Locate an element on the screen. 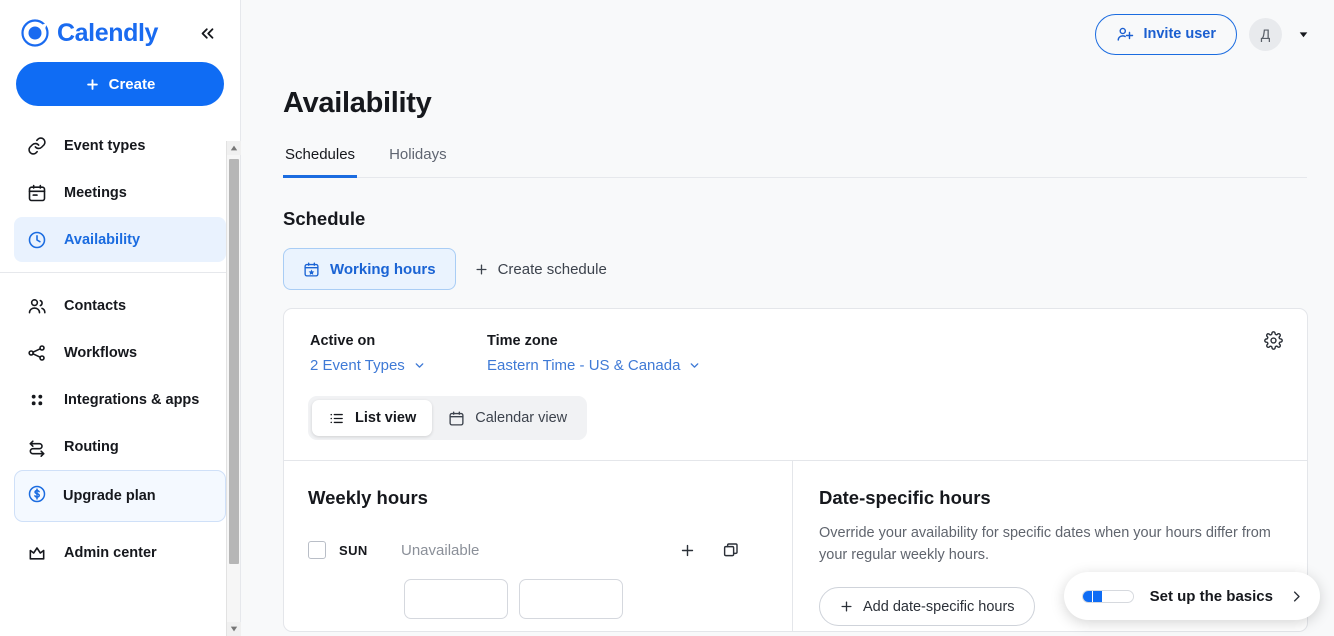  avatar: Д is located at coordinates (1265, 34).